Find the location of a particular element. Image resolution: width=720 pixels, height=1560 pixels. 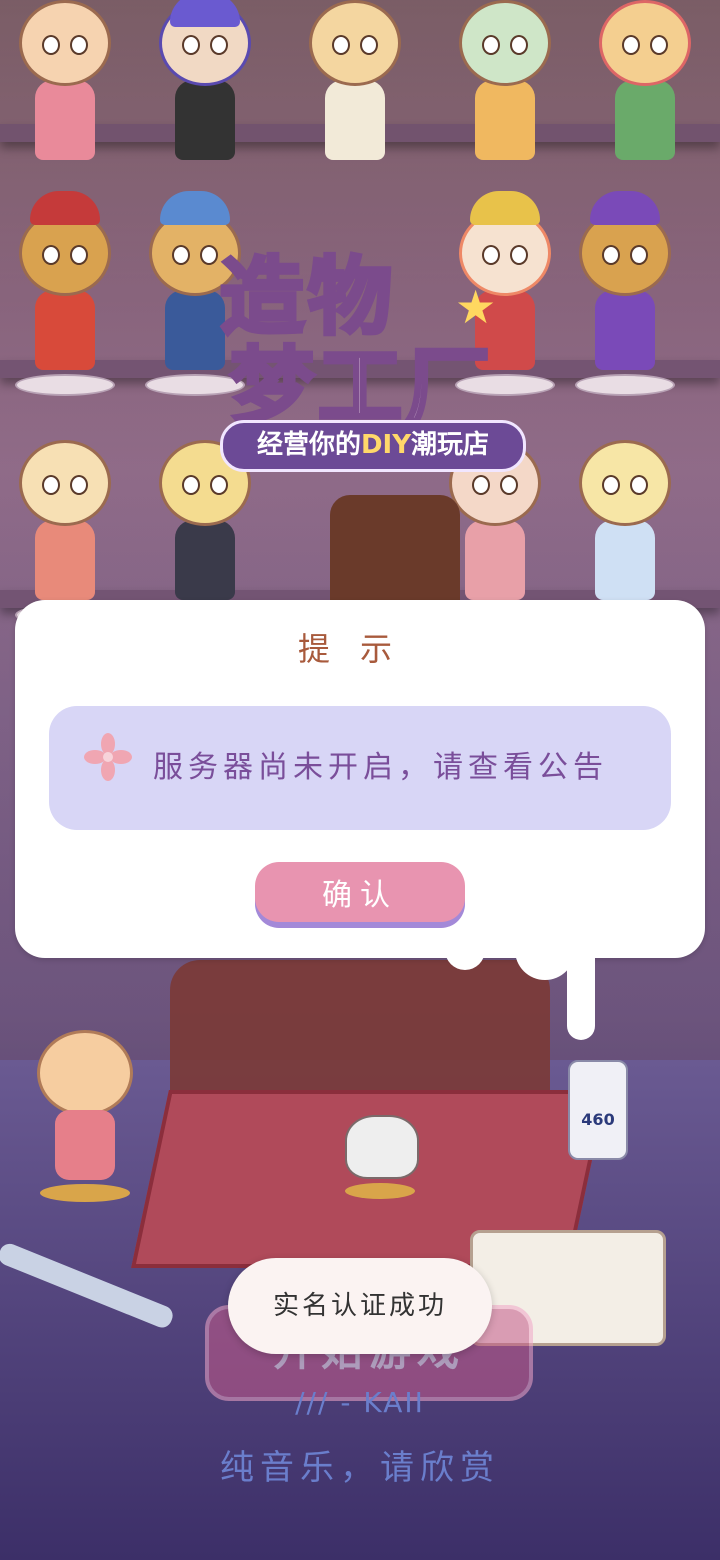

message-box: 服务器尚未开启，请查看公告 is located at coordinates (360, 768).